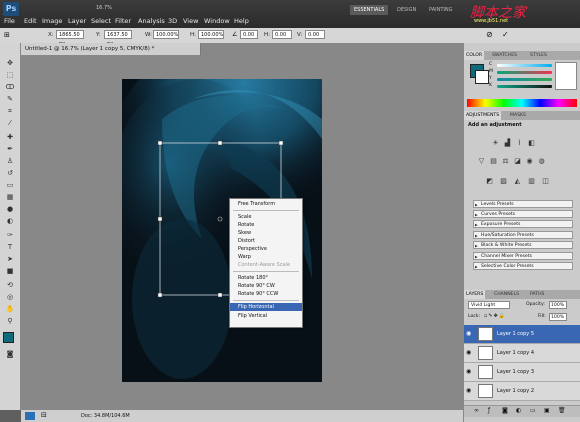 This screenshot has height=422, width=580. I want to click on type-tool-icon: T, so click(10, 247).